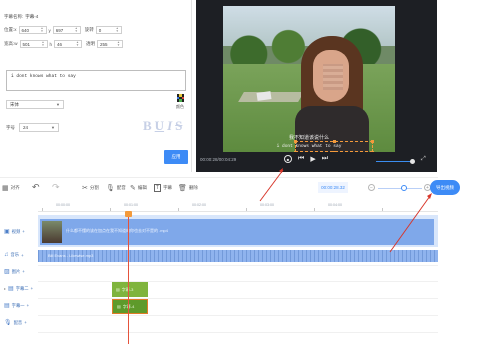  Describe the element at coordinates (11, 188) in the screenshot. I see `align-button: ▦ 対齐` at that location.